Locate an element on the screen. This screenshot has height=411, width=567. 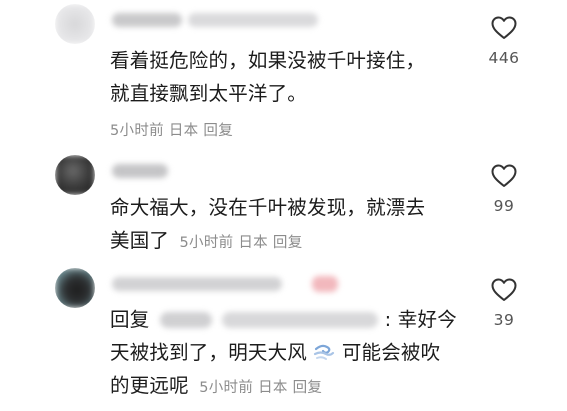
dashing-away-icon is located at coordinates (324, 351).